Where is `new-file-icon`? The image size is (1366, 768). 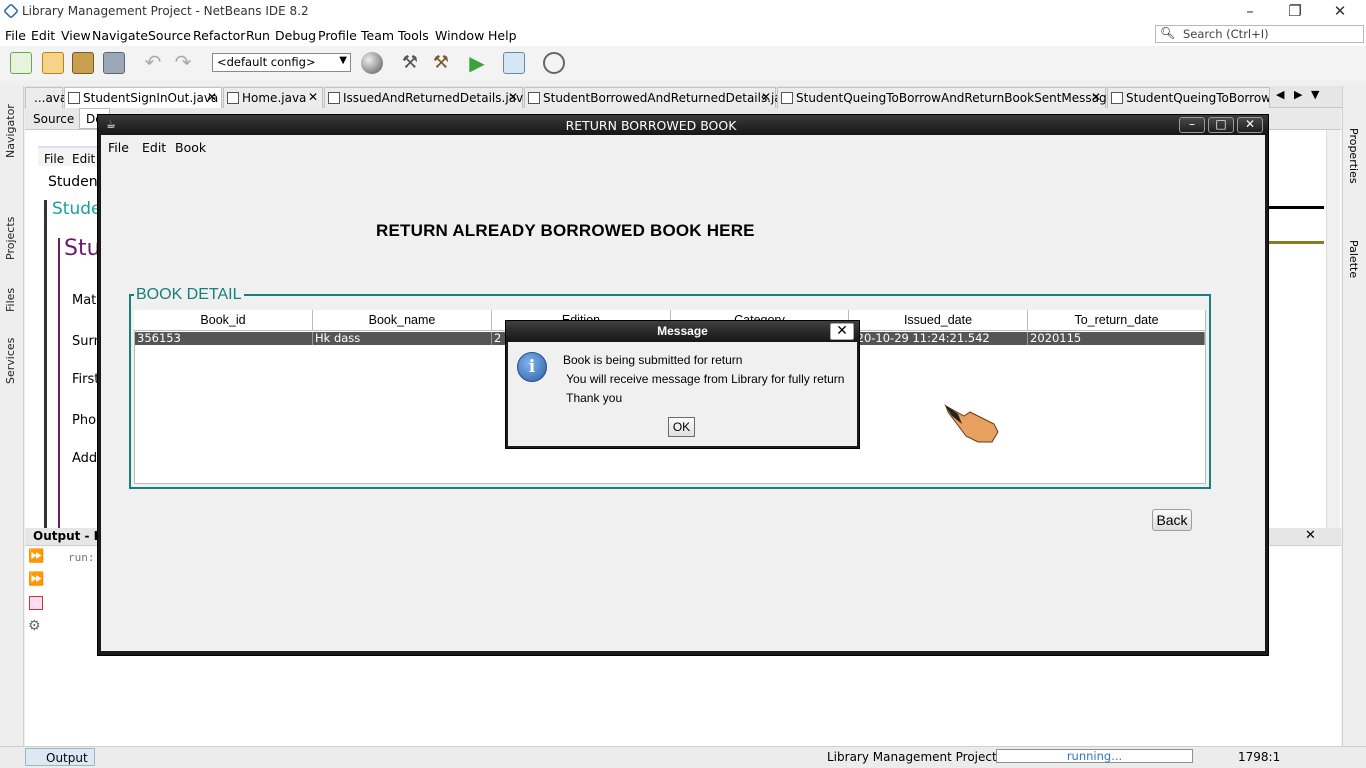 new-file-icon is located at coordinates (21, 63).